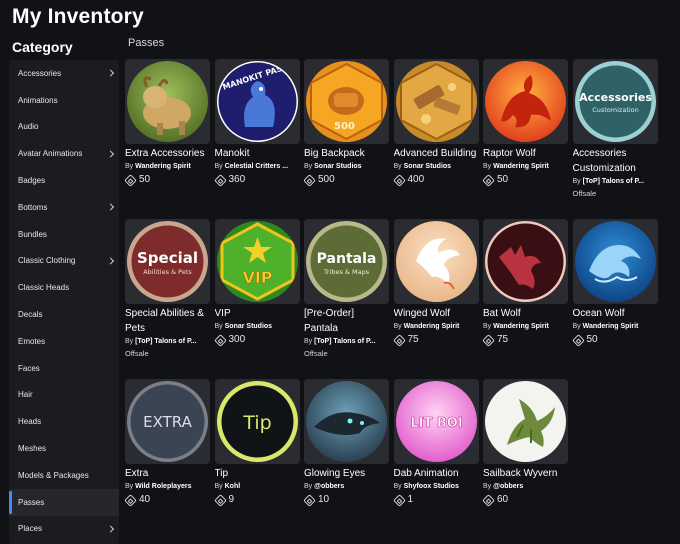 This screenshot has height=544, width=680. Describe the element at coordinates (436, 313) in the screenshot. I see `item-name: Winged Wolf` at that location.